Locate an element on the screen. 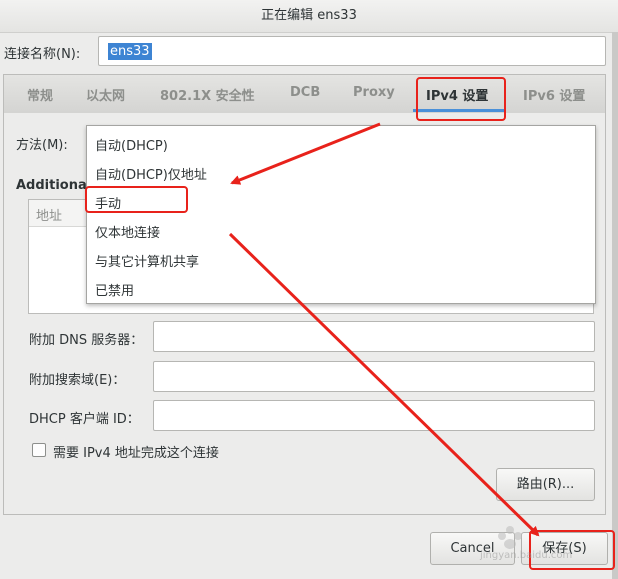  arrow-to-manual is located at coordinates (305, 153).